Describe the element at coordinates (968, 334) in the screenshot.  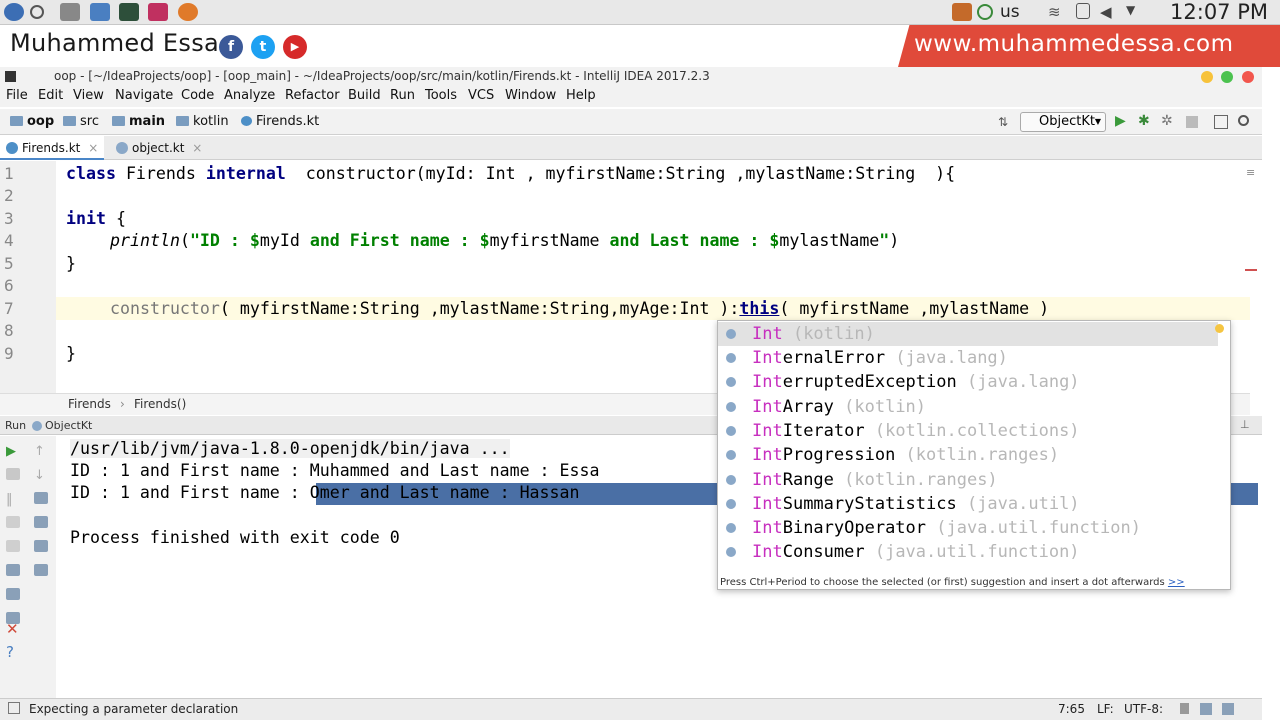
I see `completion-item: Int (kotlin)` at that location.